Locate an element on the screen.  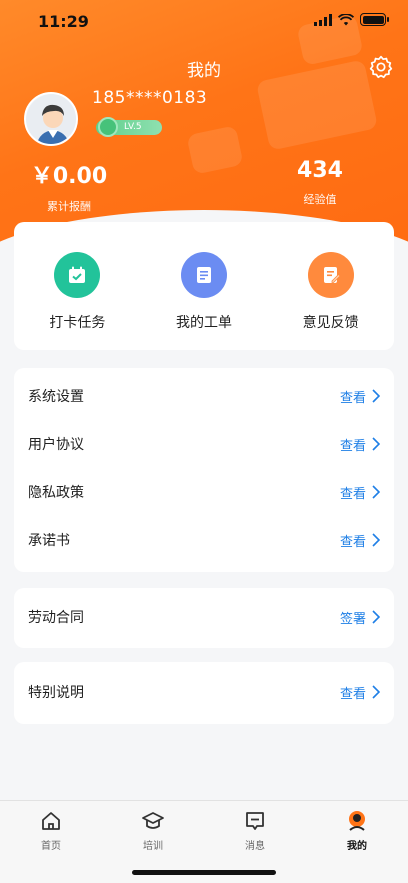
home-icon is located at coordinates (51, 821).